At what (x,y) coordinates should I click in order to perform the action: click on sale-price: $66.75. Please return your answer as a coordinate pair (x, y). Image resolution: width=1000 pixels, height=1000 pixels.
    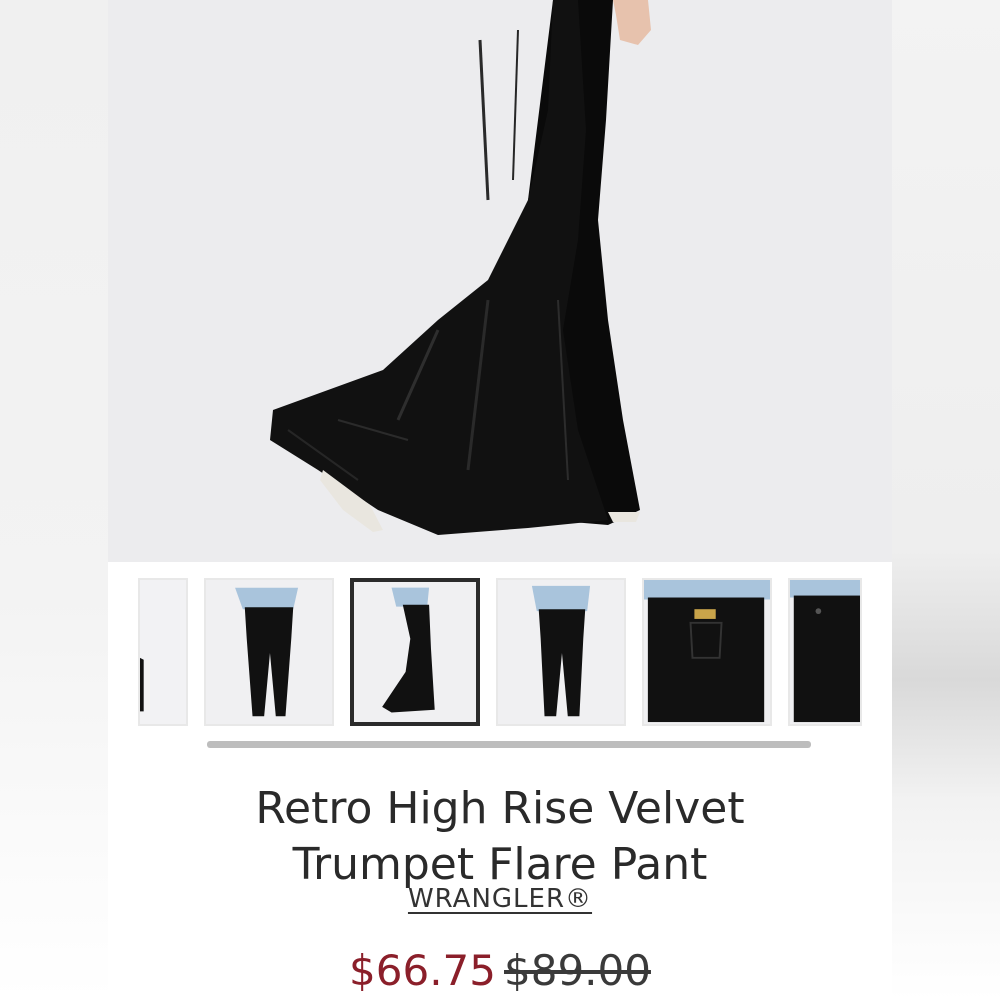
    Looking at the image, I should click on (422, 970).